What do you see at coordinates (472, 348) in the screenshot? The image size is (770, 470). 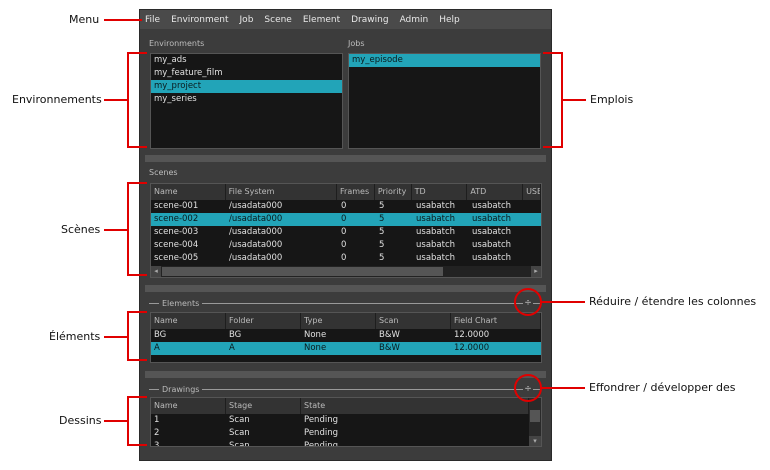 I see `table-cell: 12.0000` at bounding box center [472, 348].